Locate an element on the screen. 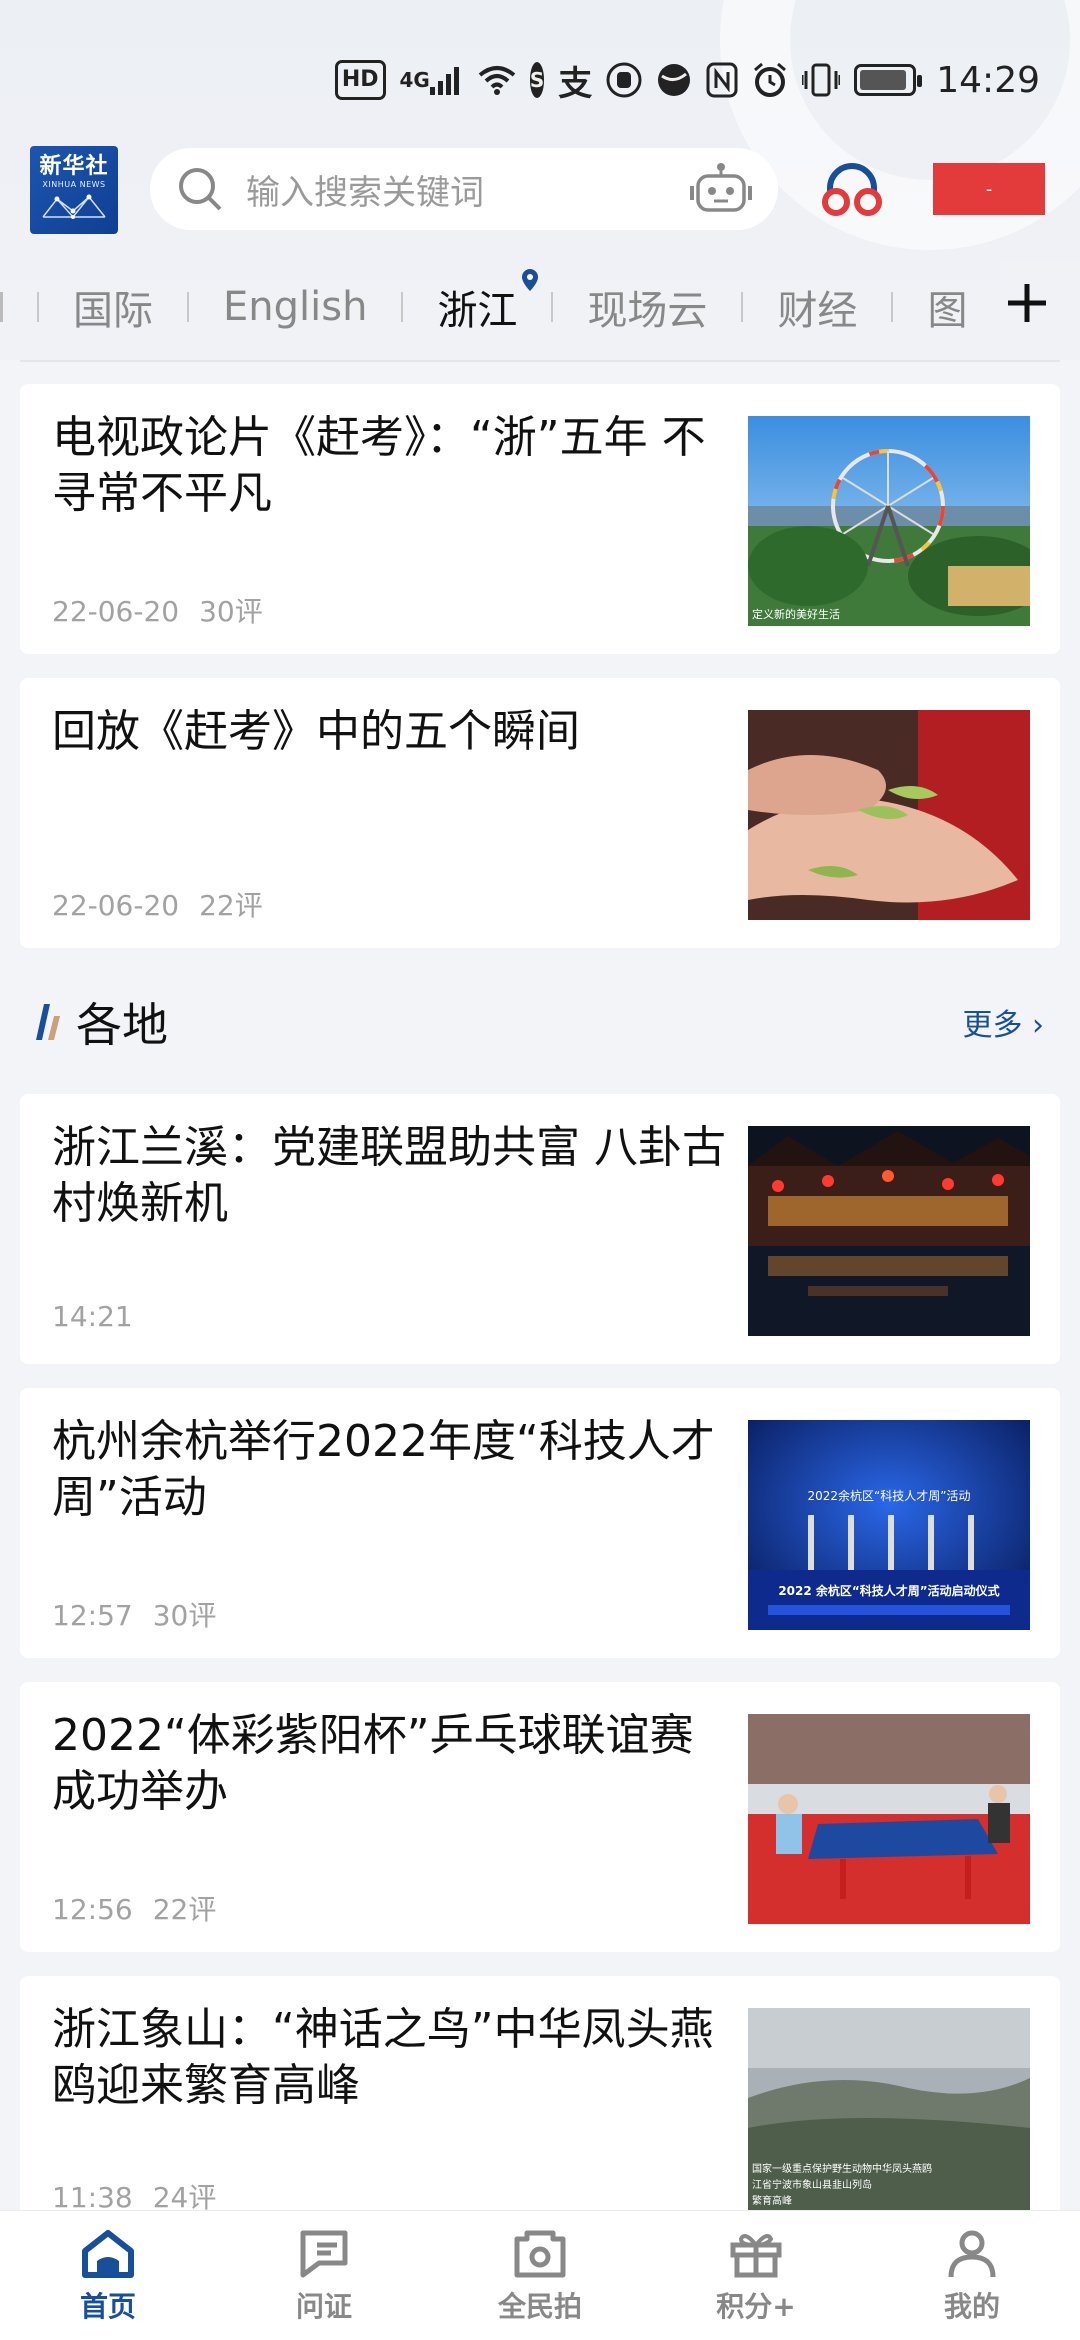  promo-button: - is located at coordinates (989, 189).